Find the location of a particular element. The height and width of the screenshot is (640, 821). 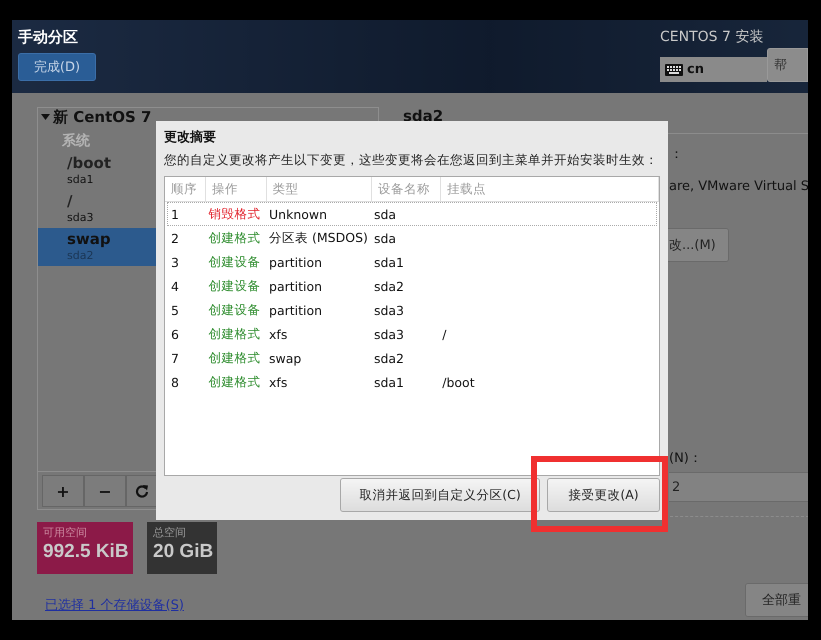

column-header: 类型 is located at coordinates (319, 189).